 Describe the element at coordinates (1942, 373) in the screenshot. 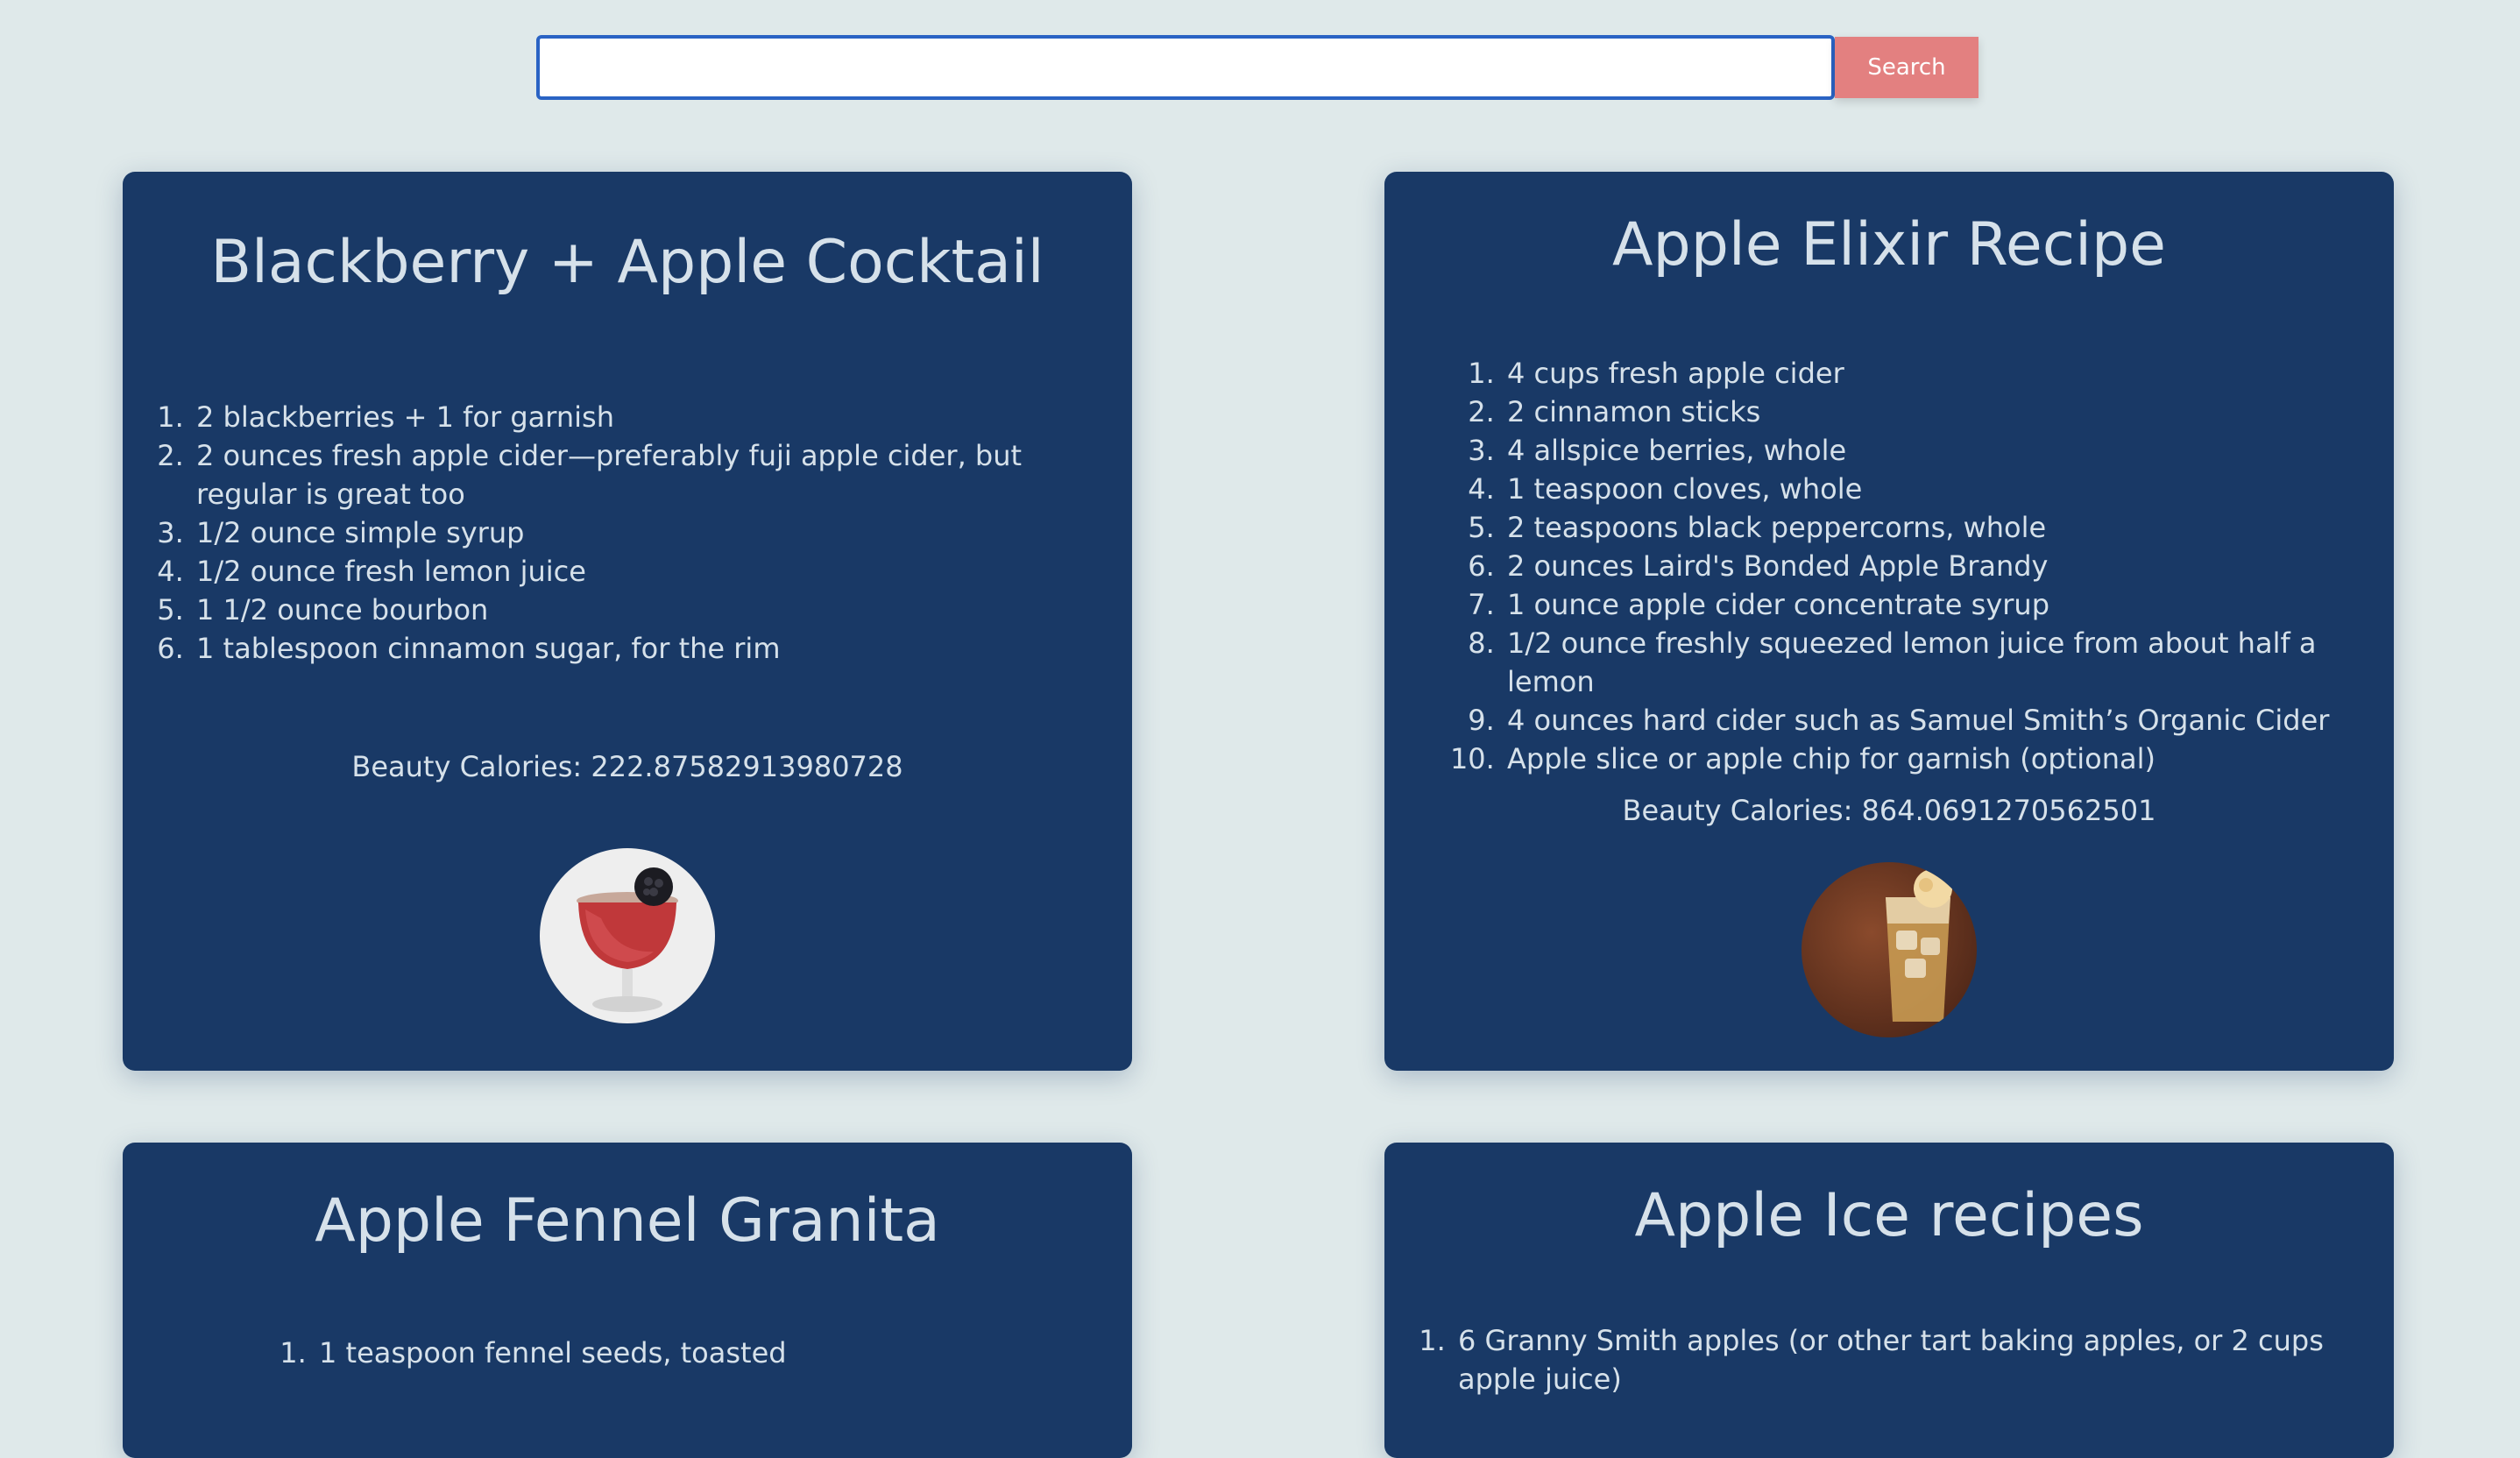

I see `ingredient-item: 4 cups fresh apple cider` at that location.